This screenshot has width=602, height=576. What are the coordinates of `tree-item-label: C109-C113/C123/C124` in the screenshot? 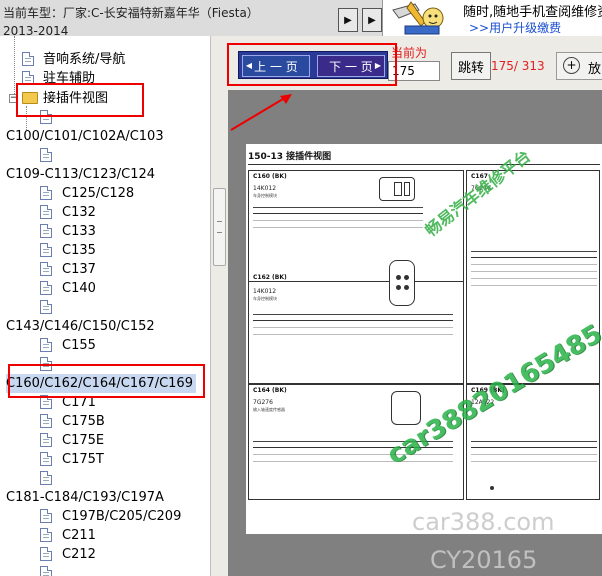 It's located at (81, 174).